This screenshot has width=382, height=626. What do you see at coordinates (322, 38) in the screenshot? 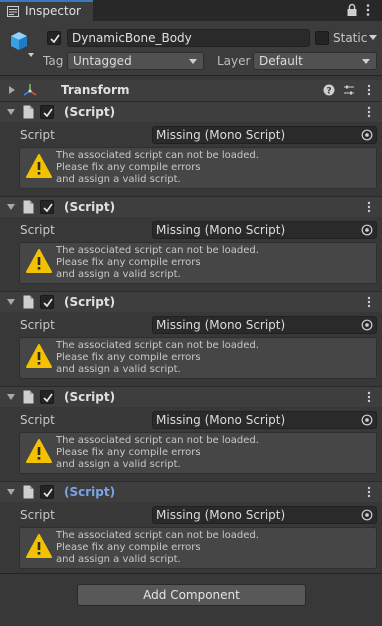
I see `static-checkbox` at bounding box center [322, 38].